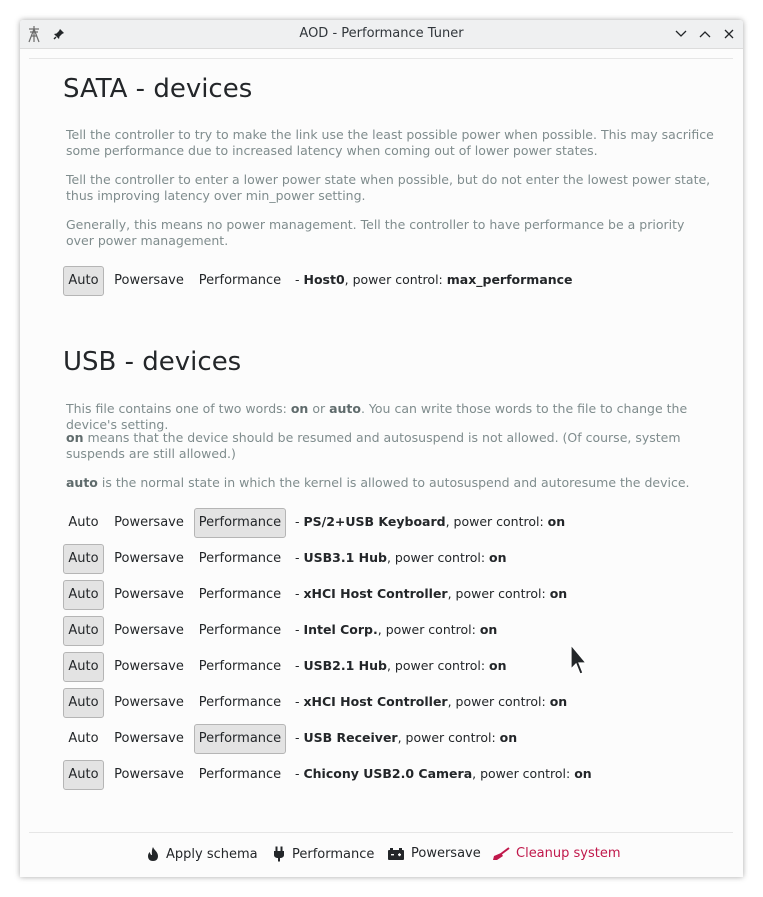 The image size is (763, 897). I want to click on device-power-value: max_performance, so click(509, 279).